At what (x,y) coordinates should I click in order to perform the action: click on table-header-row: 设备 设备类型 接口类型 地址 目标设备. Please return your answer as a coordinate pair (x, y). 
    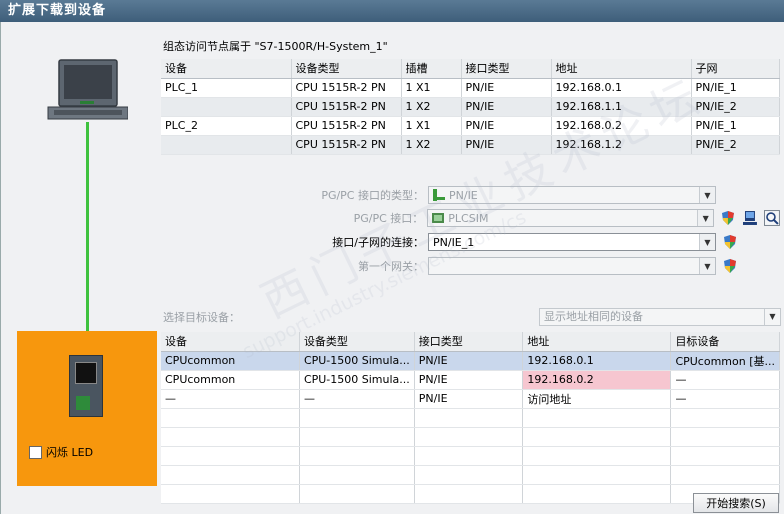
    Looking at the image, I should click on (470, 342).